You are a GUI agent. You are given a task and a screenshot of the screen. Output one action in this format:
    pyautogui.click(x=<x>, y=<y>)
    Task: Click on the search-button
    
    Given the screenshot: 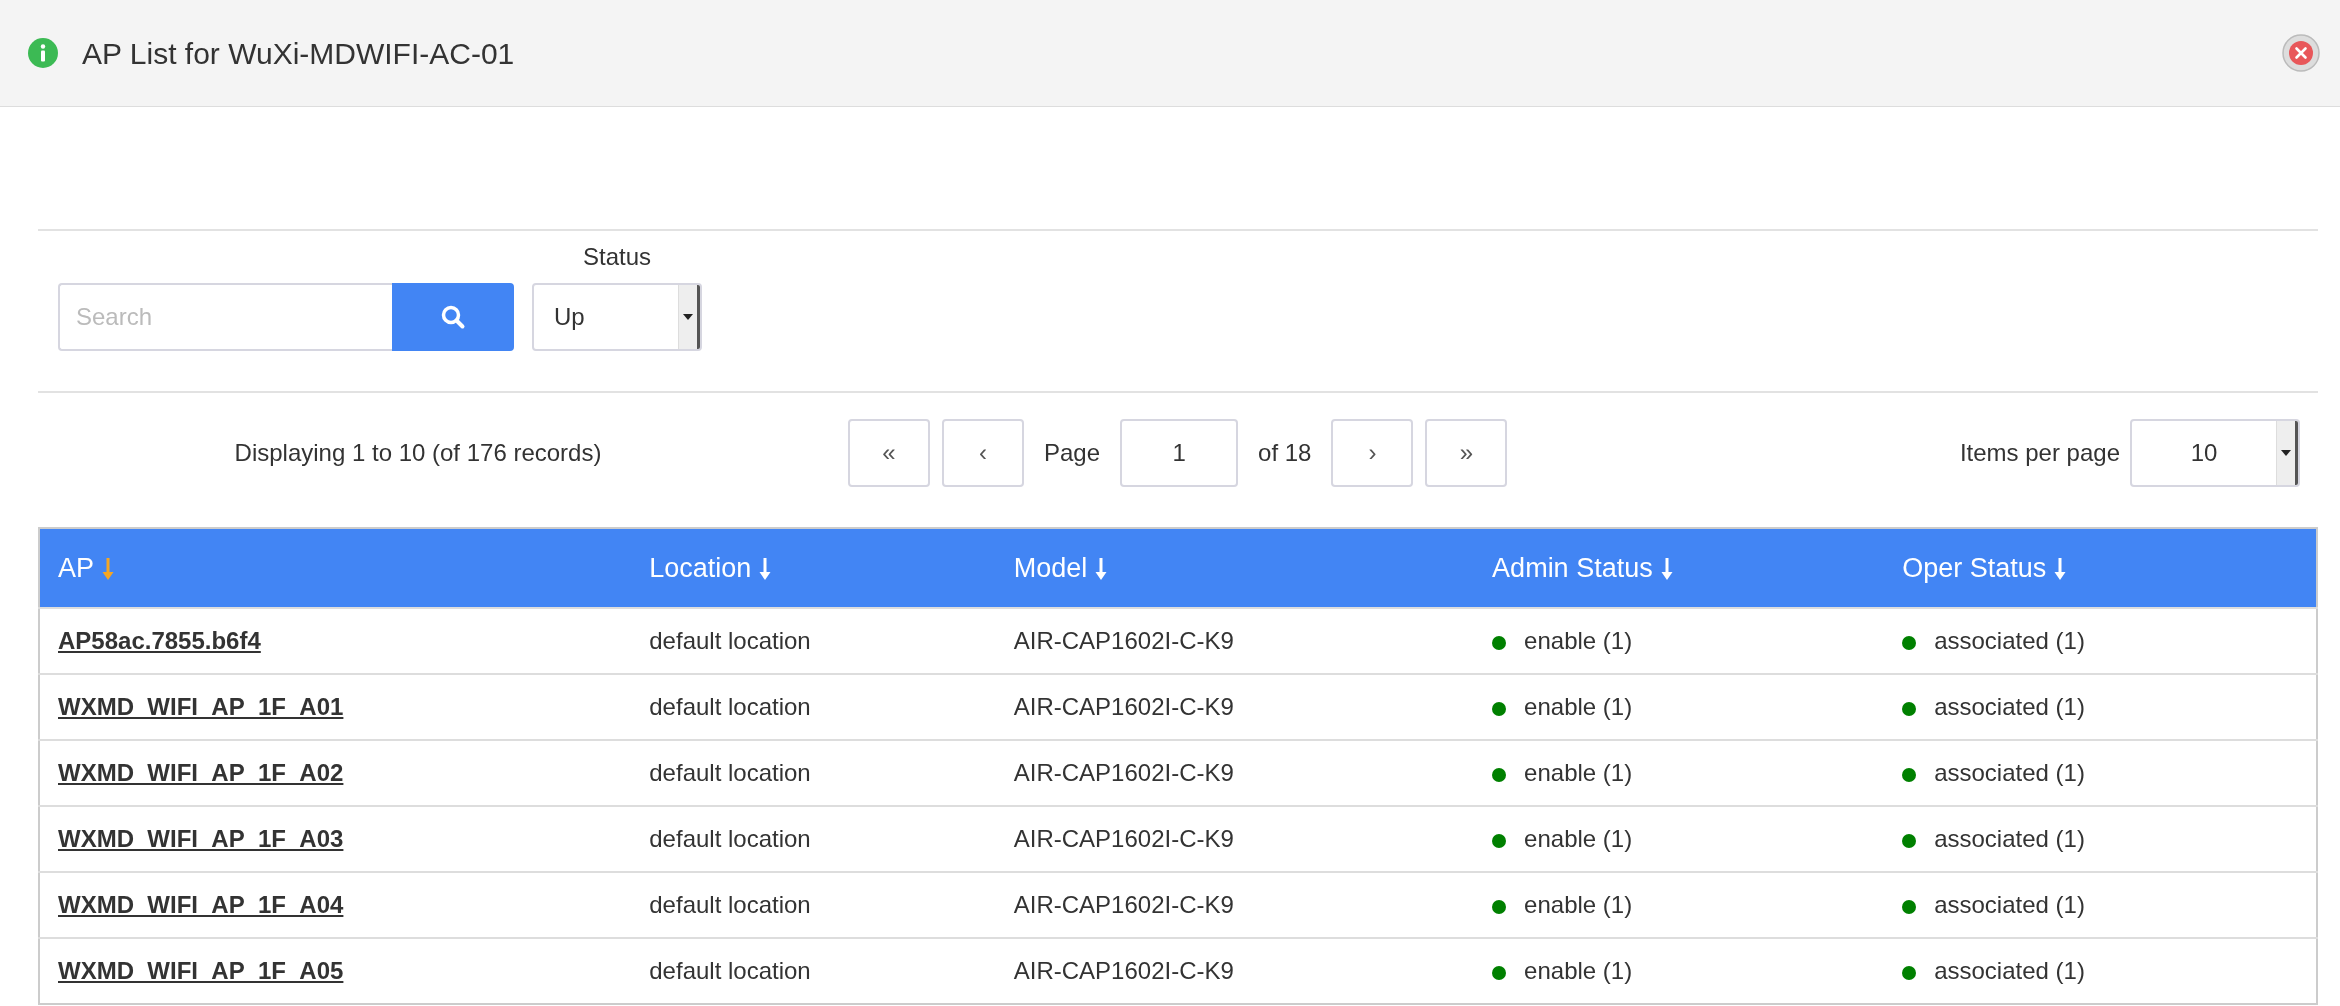 What is the action you would take?
    pyautogui.click(x=453, y=317)
    